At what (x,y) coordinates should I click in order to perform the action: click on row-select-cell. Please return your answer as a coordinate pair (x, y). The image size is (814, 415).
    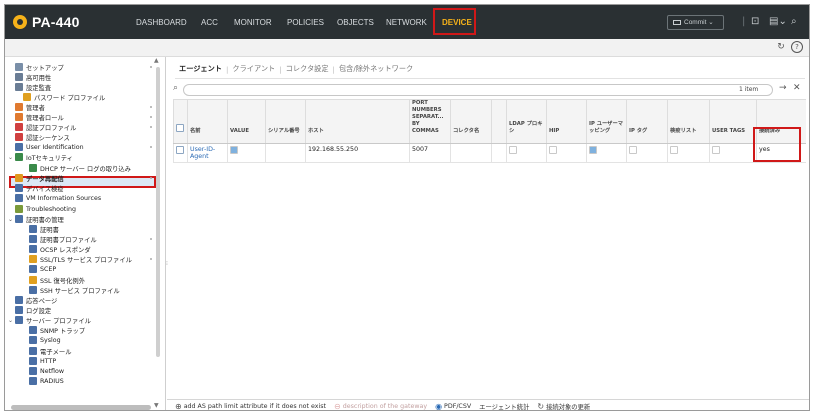
    Looking at the image, I should click on (180, 153).